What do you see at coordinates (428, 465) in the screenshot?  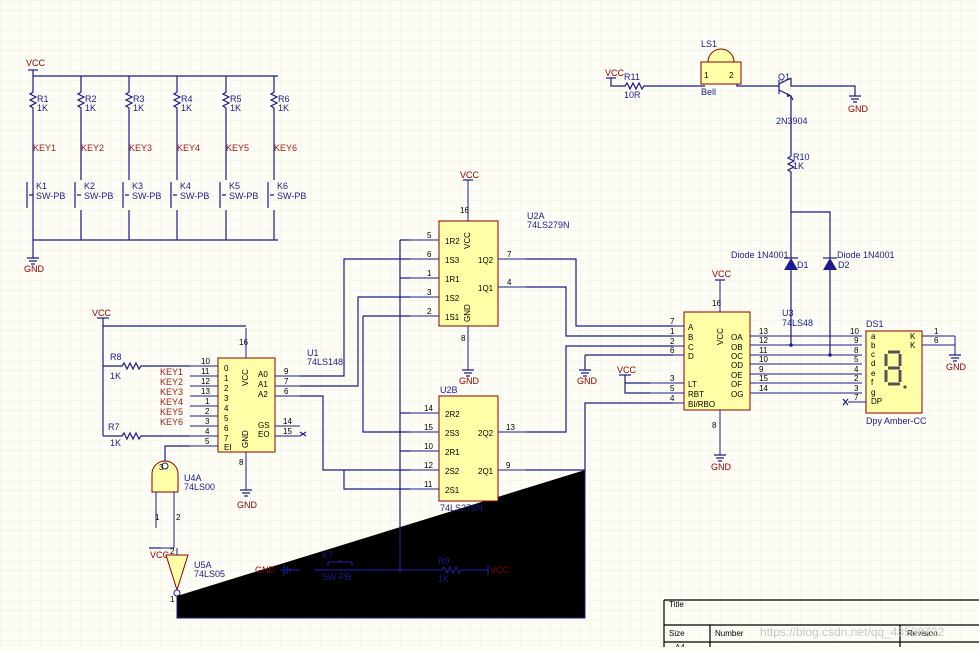 I see `u2b-pin12: 12` at bounding box center [428, 465].